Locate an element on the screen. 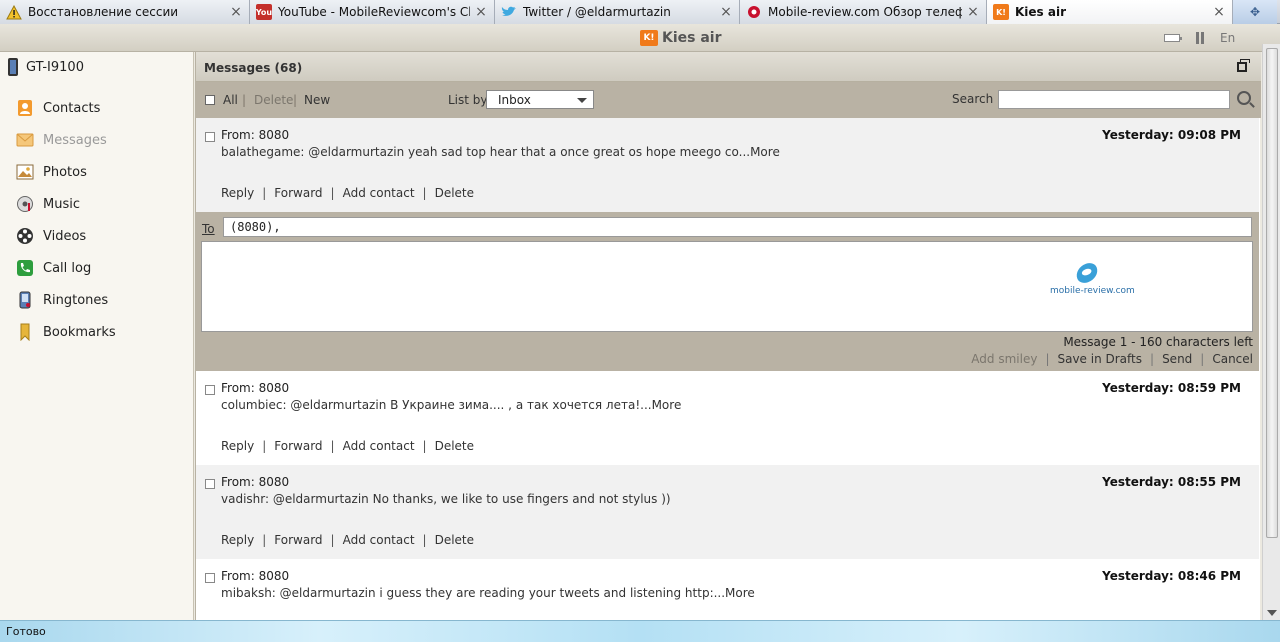 The image size is (1280, 642). search-icon is located at coordinates (1244, 98).